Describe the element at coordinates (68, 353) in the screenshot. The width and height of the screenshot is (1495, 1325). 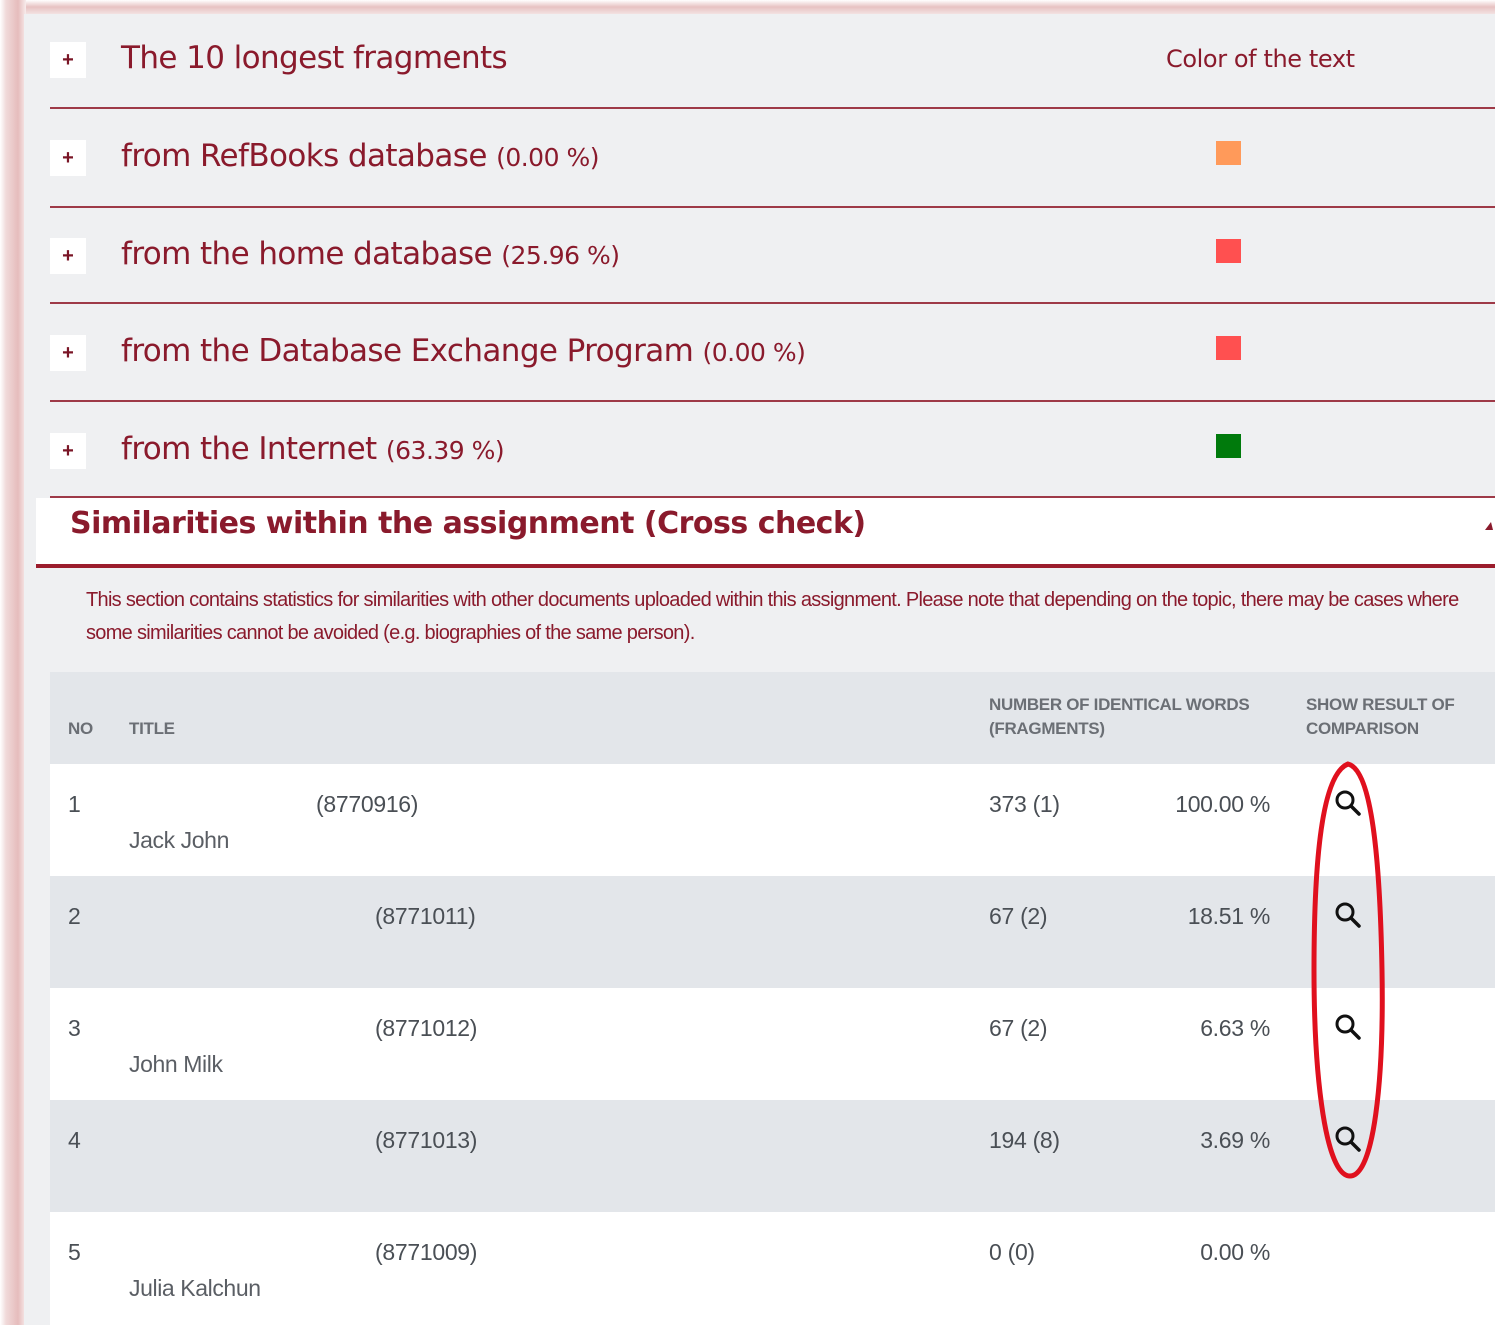
I see `expand-database-exchange-button: +` at that location.